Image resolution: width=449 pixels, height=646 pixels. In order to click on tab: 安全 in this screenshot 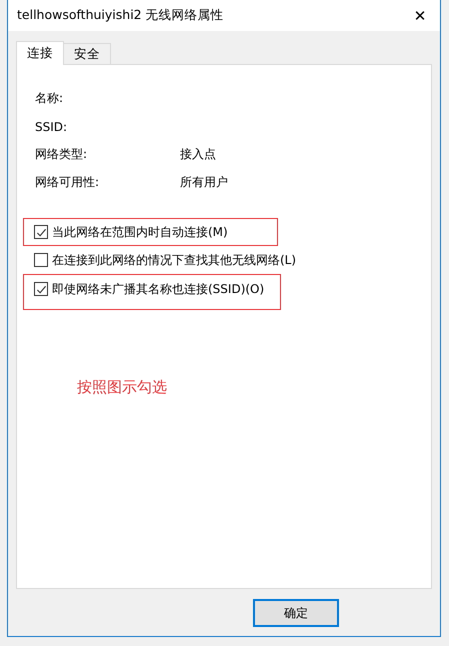, I will do `click(87, 53)`.